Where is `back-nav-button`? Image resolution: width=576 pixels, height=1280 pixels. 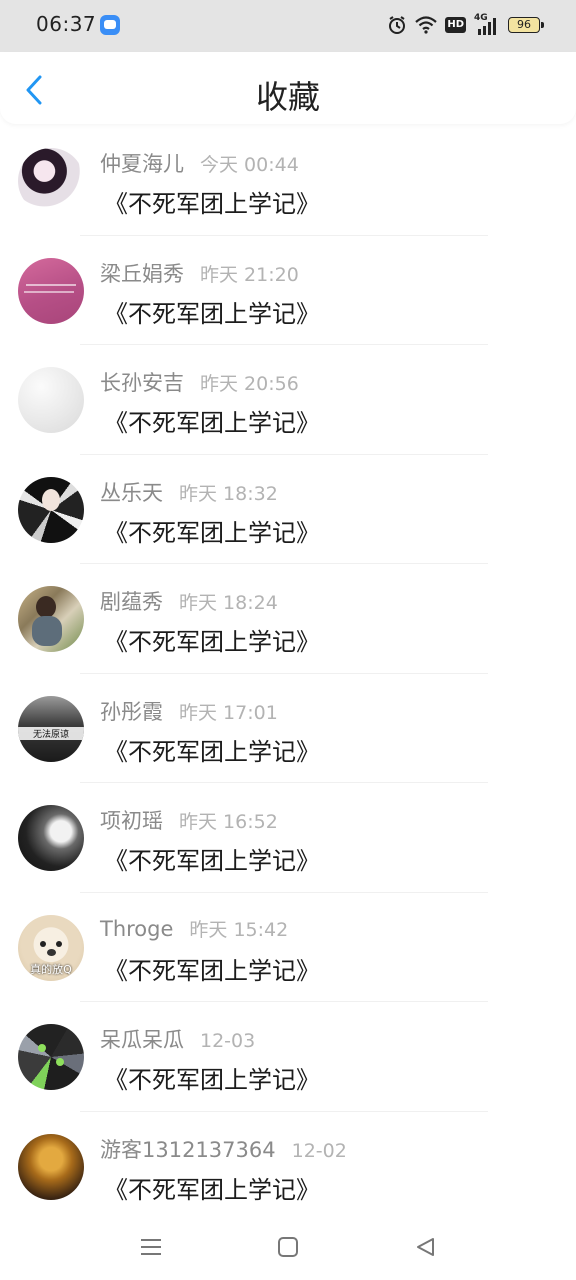
back-nav-button is located at coordinates (425, 1247).